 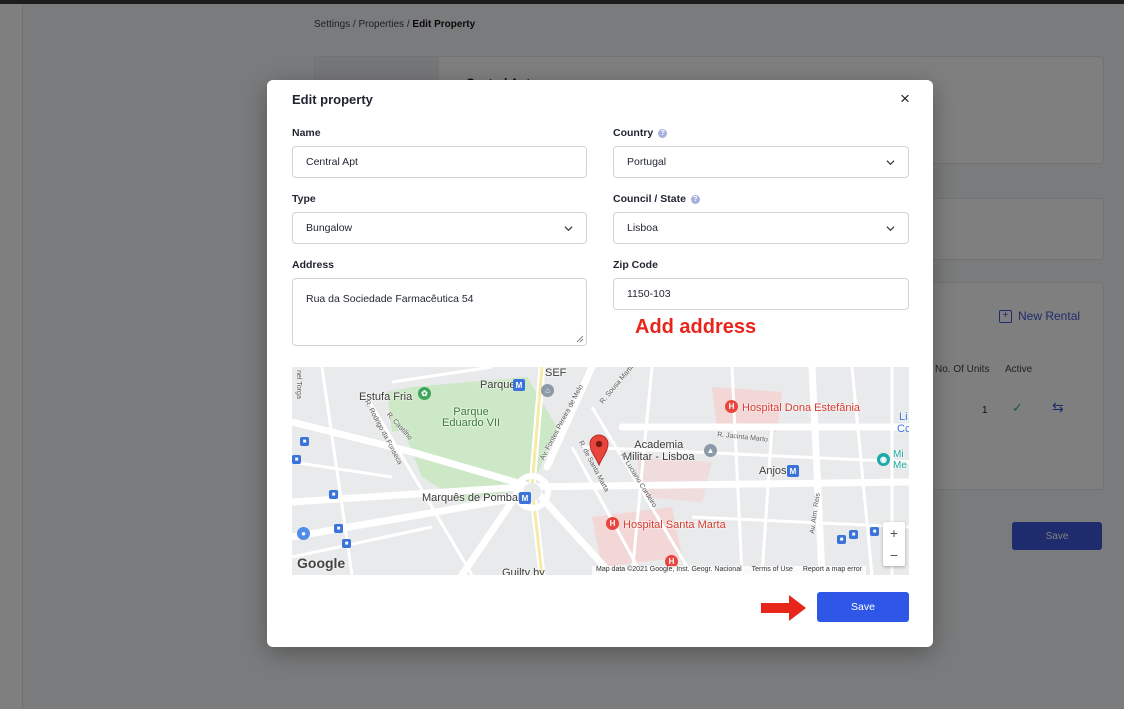 What do you see at coordinates (471, 498) in the screenshot?
I see `map-label-marques: Marquês de Pombal` at bounding box center [471, 498].